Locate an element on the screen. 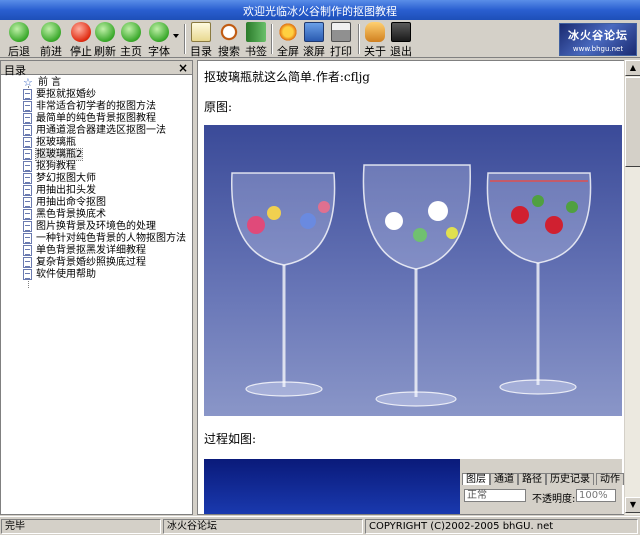 Image resolution: width=640 pixels, height=535 pixels. forward-button: 前进 is located at coordinates (51, 40).